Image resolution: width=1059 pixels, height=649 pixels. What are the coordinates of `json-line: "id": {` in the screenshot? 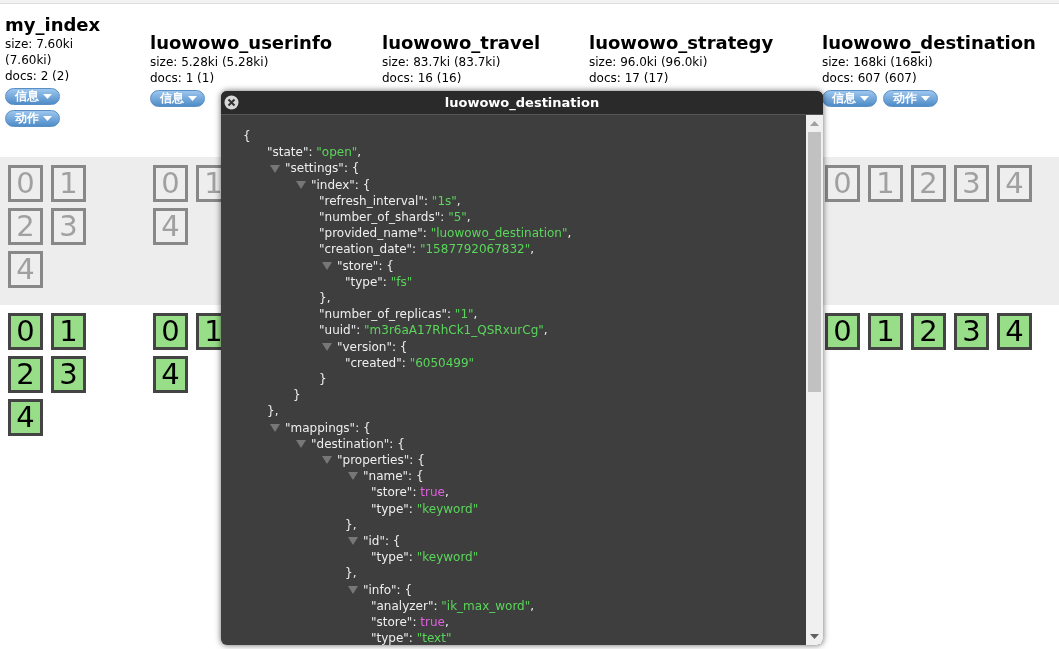 It's located at (382, 541).